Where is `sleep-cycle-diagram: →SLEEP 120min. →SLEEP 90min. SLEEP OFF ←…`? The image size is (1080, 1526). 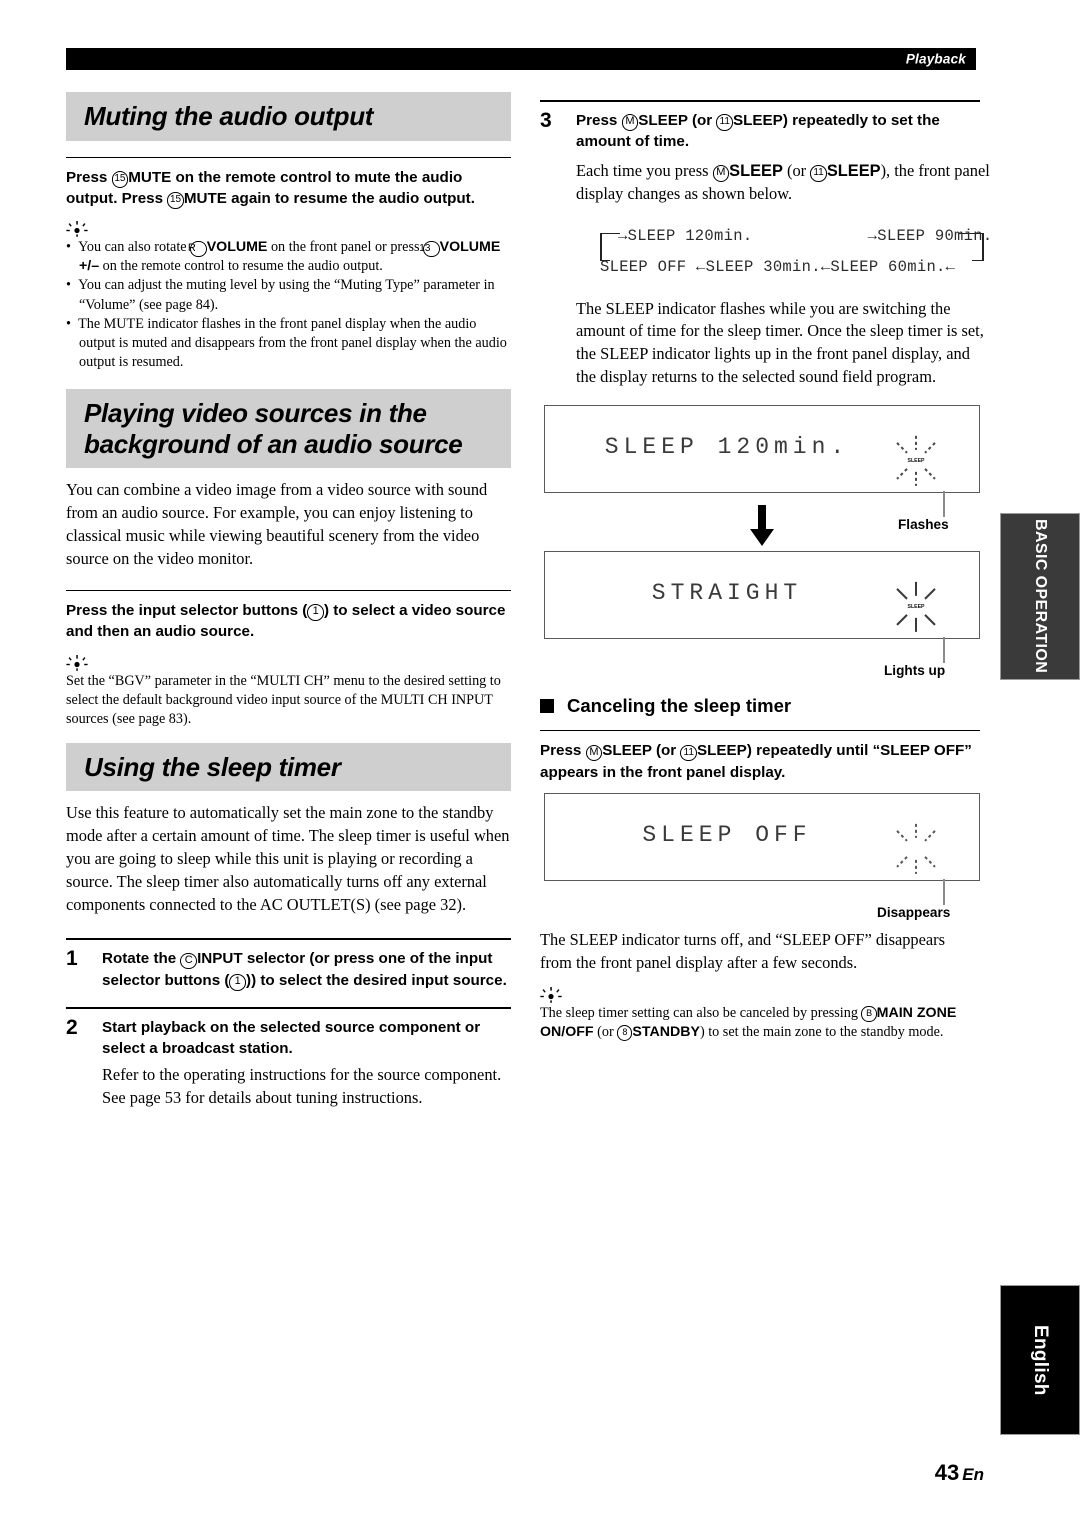 sleep-cycle-diagram: →SLEEP 120min. →SLEEP 90min. SLEEP OFF ←… is located at coordinates (788, 255).